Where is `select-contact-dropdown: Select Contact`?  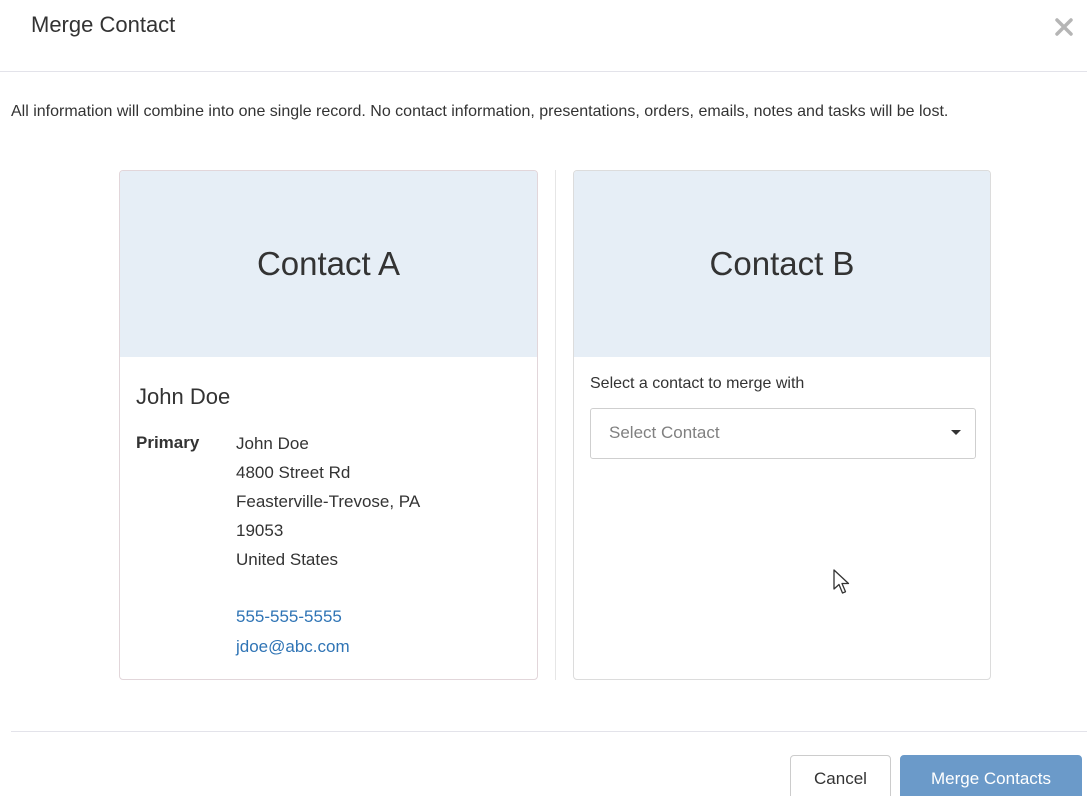
select-contact-dropdown: Select Contact is located at coordinates (783, 433).